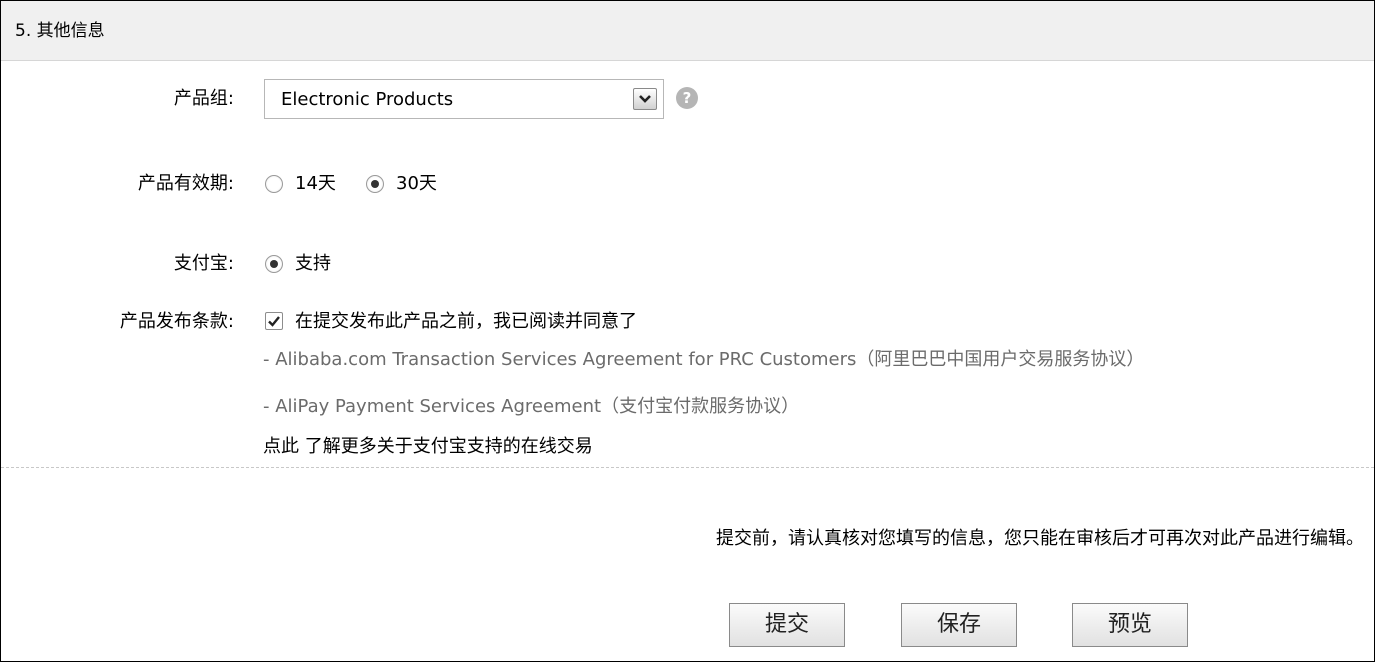  Describe the element at coordinates (274, 184) in the screenshot. I see `validity-14-radio` at that location.